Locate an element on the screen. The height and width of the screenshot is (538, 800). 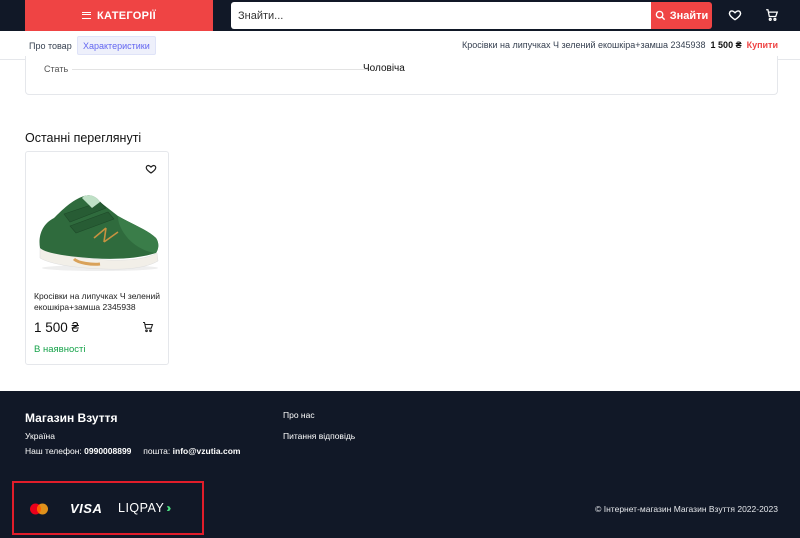
footer-store-name: Магазин Взуття is located at coordinates (71, 418).